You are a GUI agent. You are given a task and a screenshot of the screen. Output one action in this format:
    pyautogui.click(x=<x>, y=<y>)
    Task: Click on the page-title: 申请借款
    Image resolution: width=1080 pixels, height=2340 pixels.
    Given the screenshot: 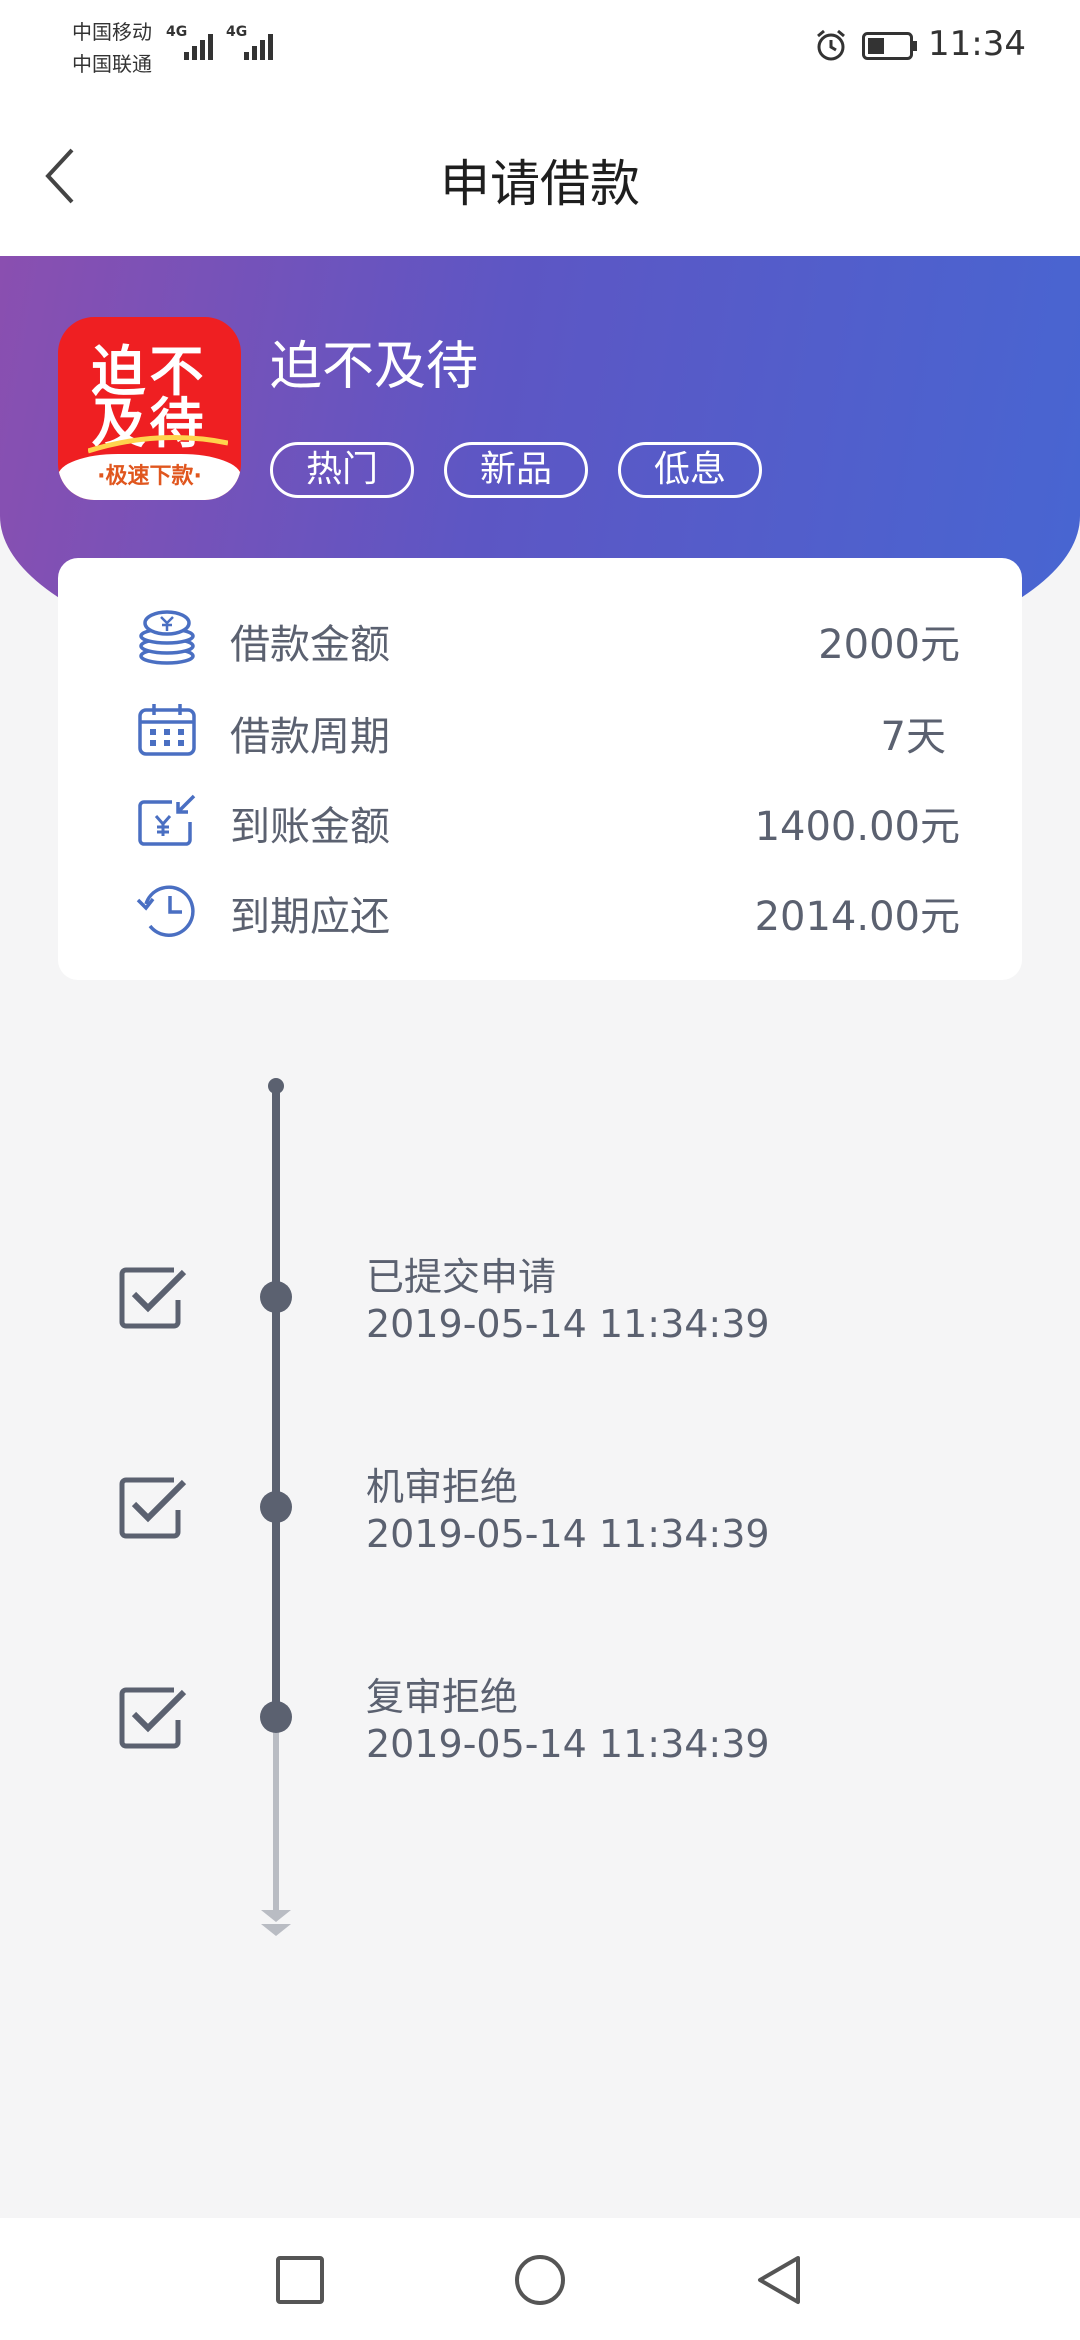 What is the action you would take?
    pyautogui.click(x=540, y=184)
    